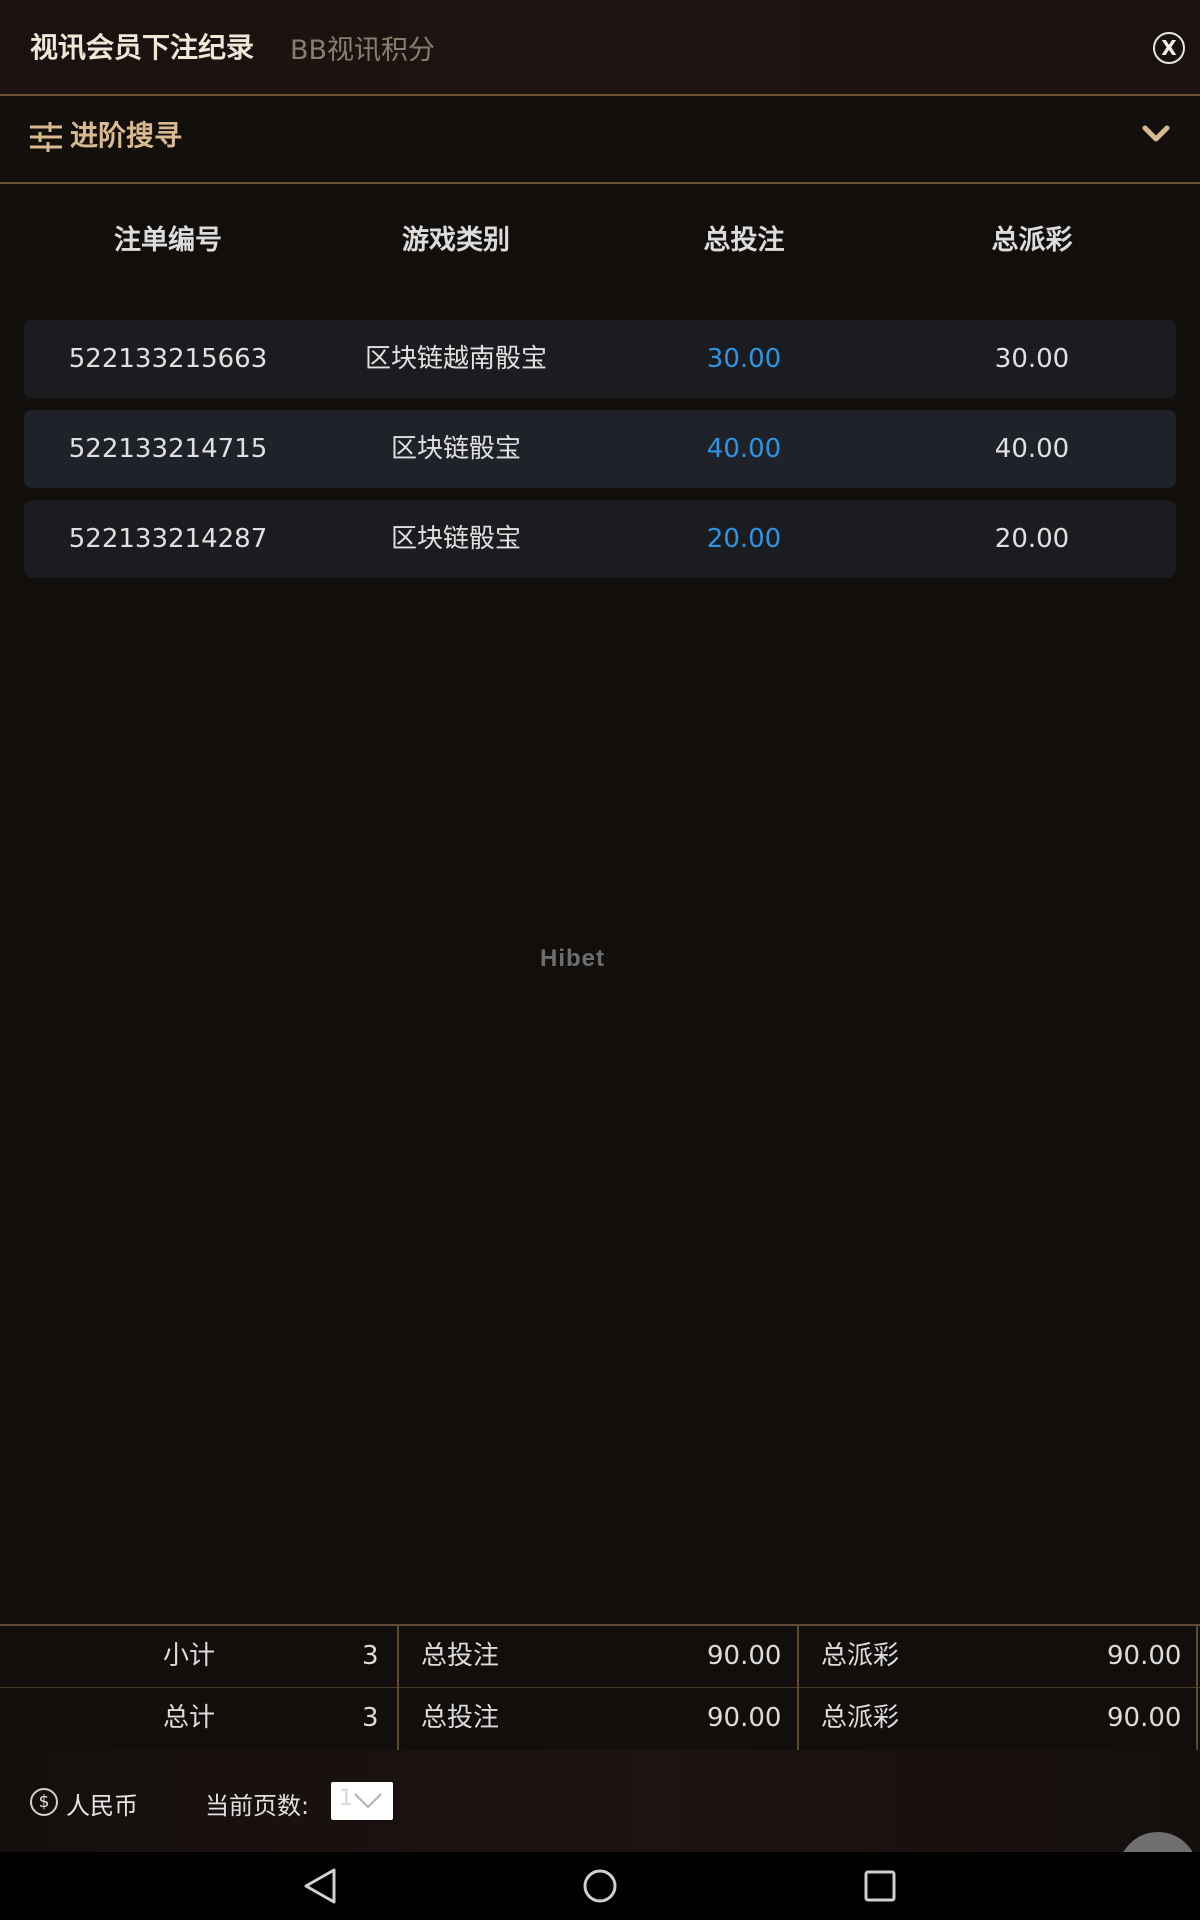 The height and width of the screenshot is (1920, 1200). I want to click on advanced-search-bar: 进阶搜寻, so click(600, 140).